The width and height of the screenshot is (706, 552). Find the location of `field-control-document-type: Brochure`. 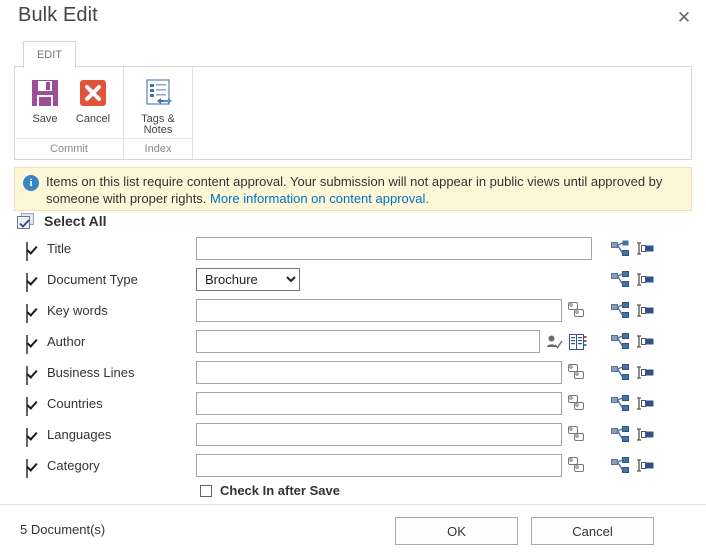

field-control-document-type: Brochure is located at coordinates (248, 279).